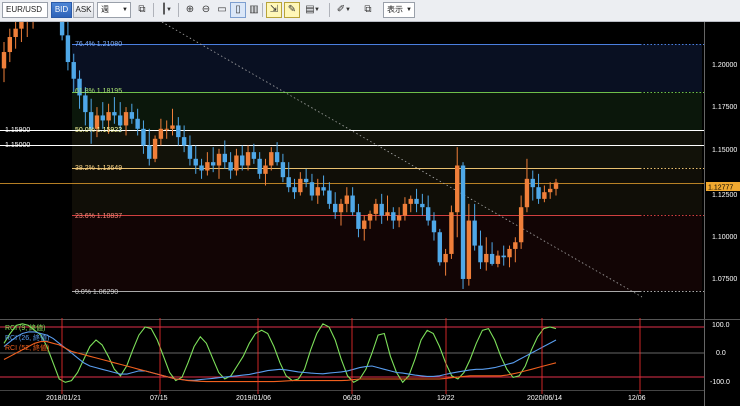 The image size is (740, 406). I want to click on fit-icon: ▭, so click(222, 10).